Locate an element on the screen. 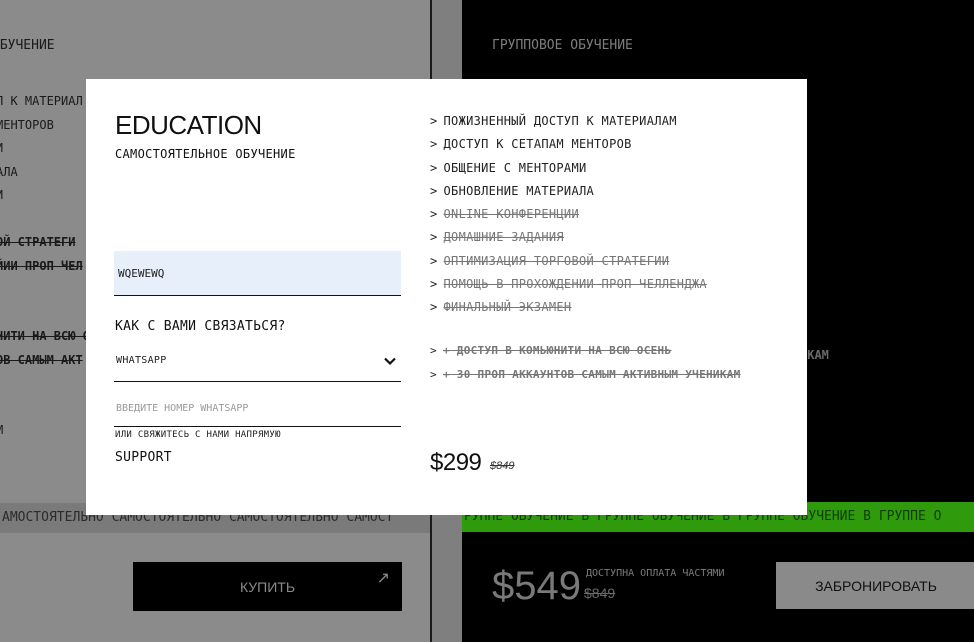 The width and height of the screenshot is (974, 642). feature-item: > ПОМОЩЬ В ПРОХОЖДЕНИИ ПРОП ЧЕЛЛЕНДЖА is located at coordinates (568, 288).